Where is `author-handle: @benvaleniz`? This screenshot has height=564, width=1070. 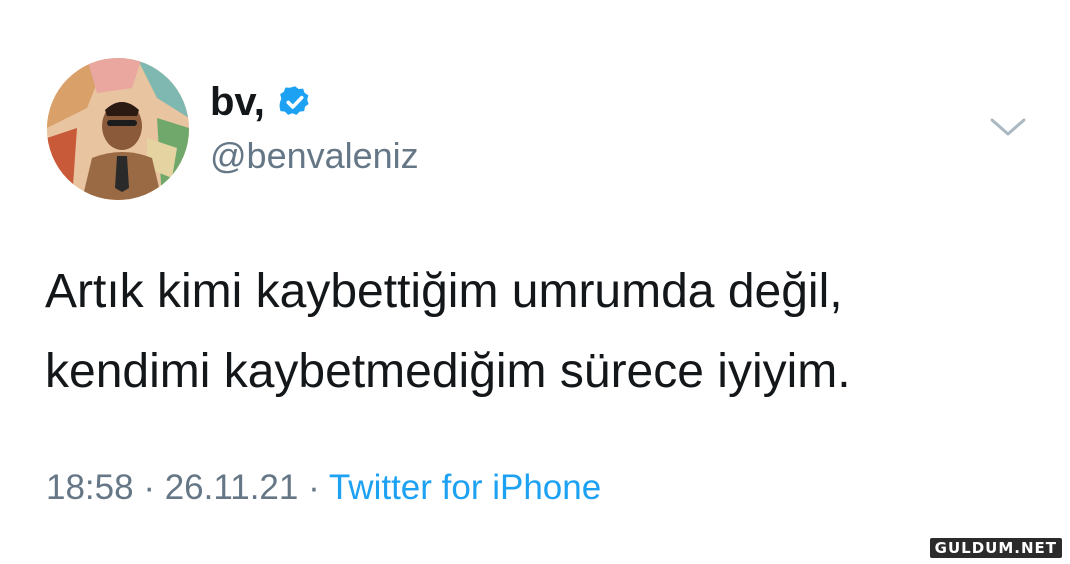 author-handle: @benvaleniz is located at coordinates (314, 156).